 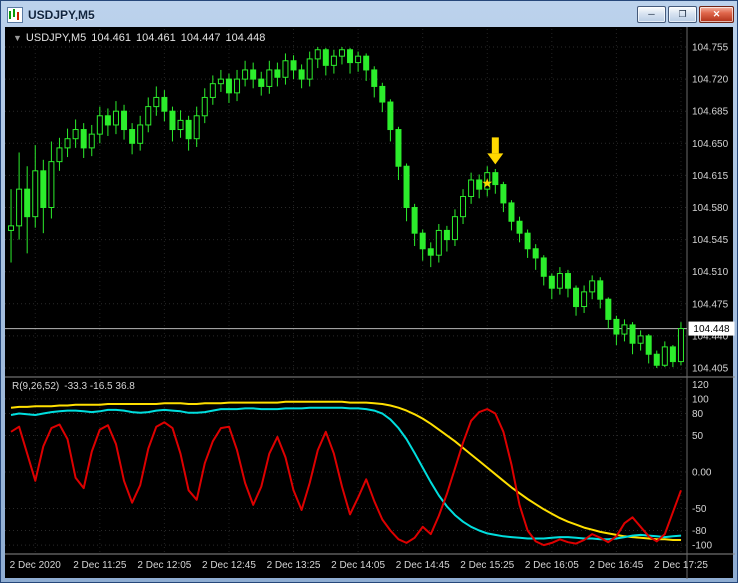 I want to click on restore-button: ❐, so click(x=682, y=14).